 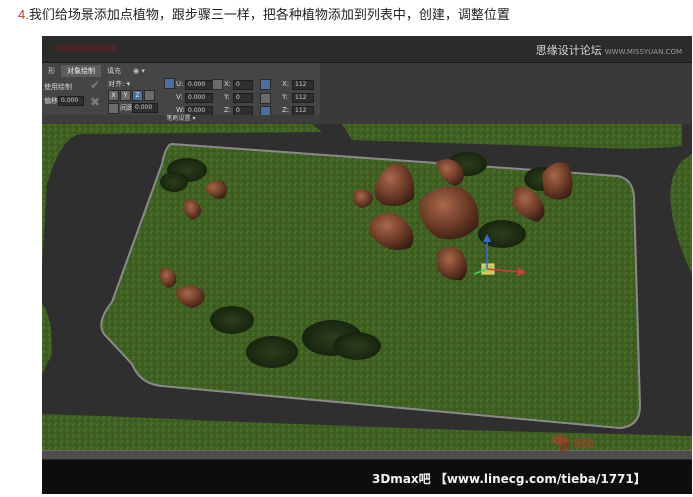 I want to click on v-label: V:, so click(x=179, y=97).